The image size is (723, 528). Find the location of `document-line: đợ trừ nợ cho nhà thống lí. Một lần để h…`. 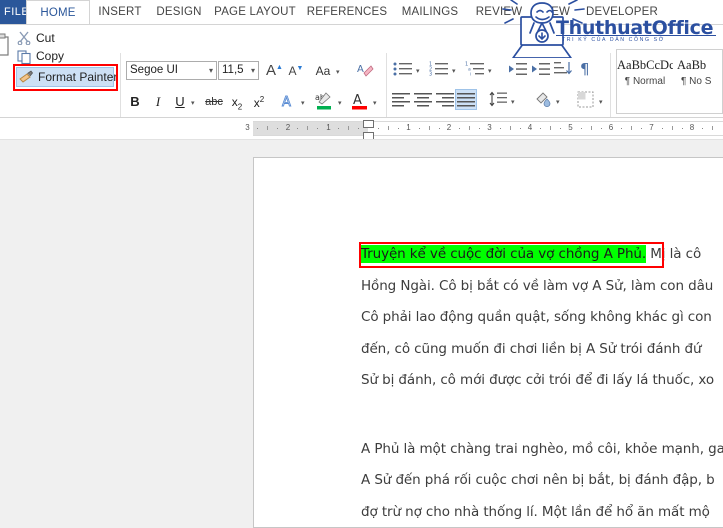

document-line: đợ trừ nợ cho nhà thống lí. Một lần để h… is located at coordinates (535, 512).